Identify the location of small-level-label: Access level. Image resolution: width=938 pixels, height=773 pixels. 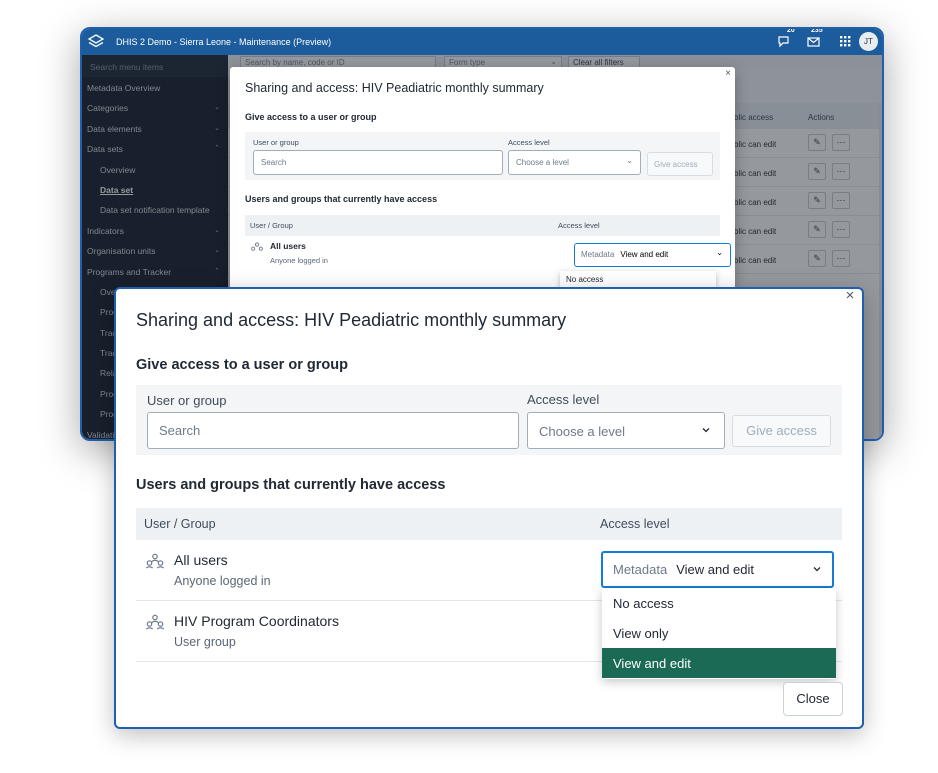
(529, 142).